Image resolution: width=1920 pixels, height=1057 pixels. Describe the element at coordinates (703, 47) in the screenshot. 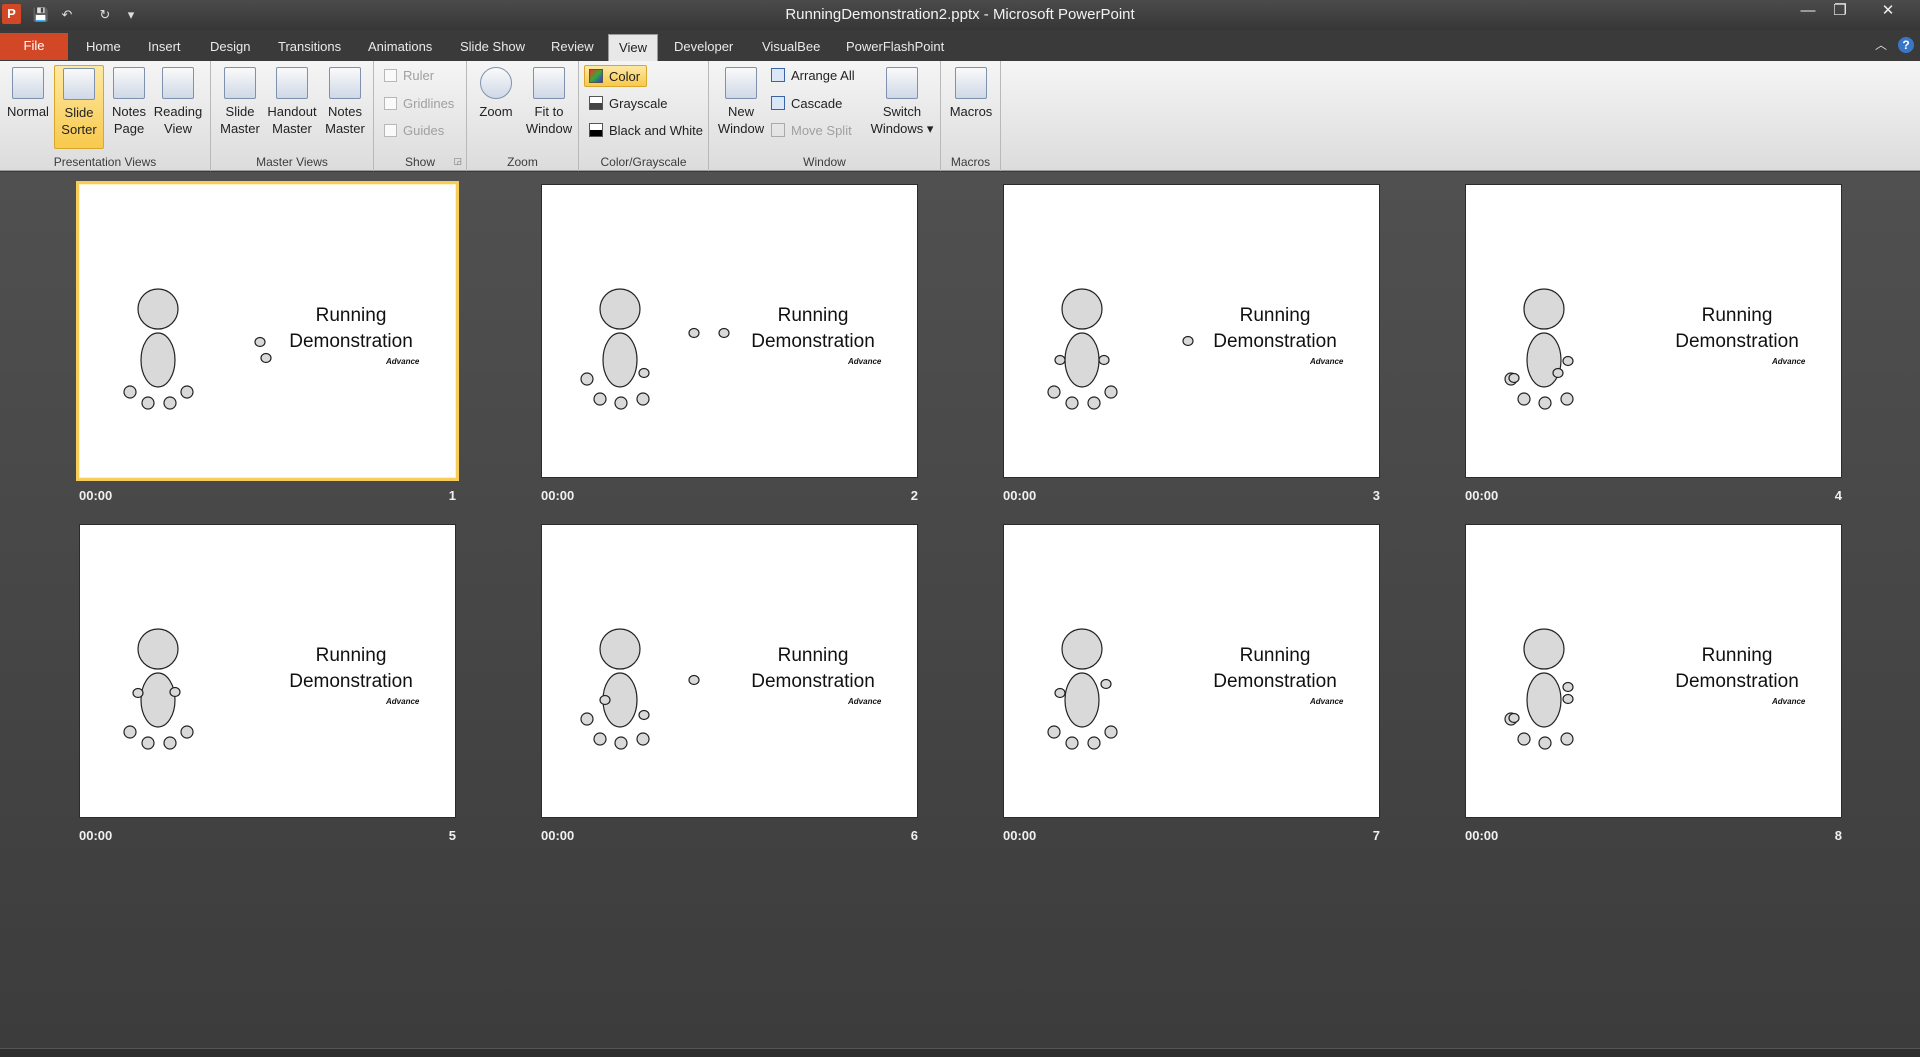

I see `tab-developer: Developer` at that location.